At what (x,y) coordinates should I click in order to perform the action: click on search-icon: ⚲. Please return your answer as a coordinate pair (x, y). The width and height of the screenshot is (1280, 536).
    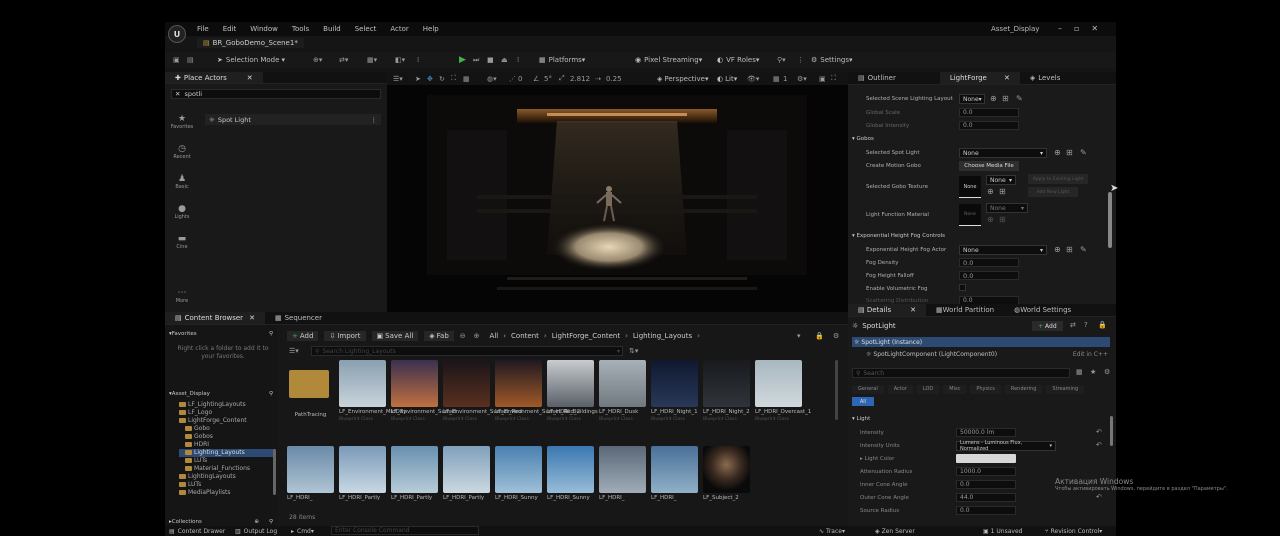
    Looking at the image, I should click on (271, 522).